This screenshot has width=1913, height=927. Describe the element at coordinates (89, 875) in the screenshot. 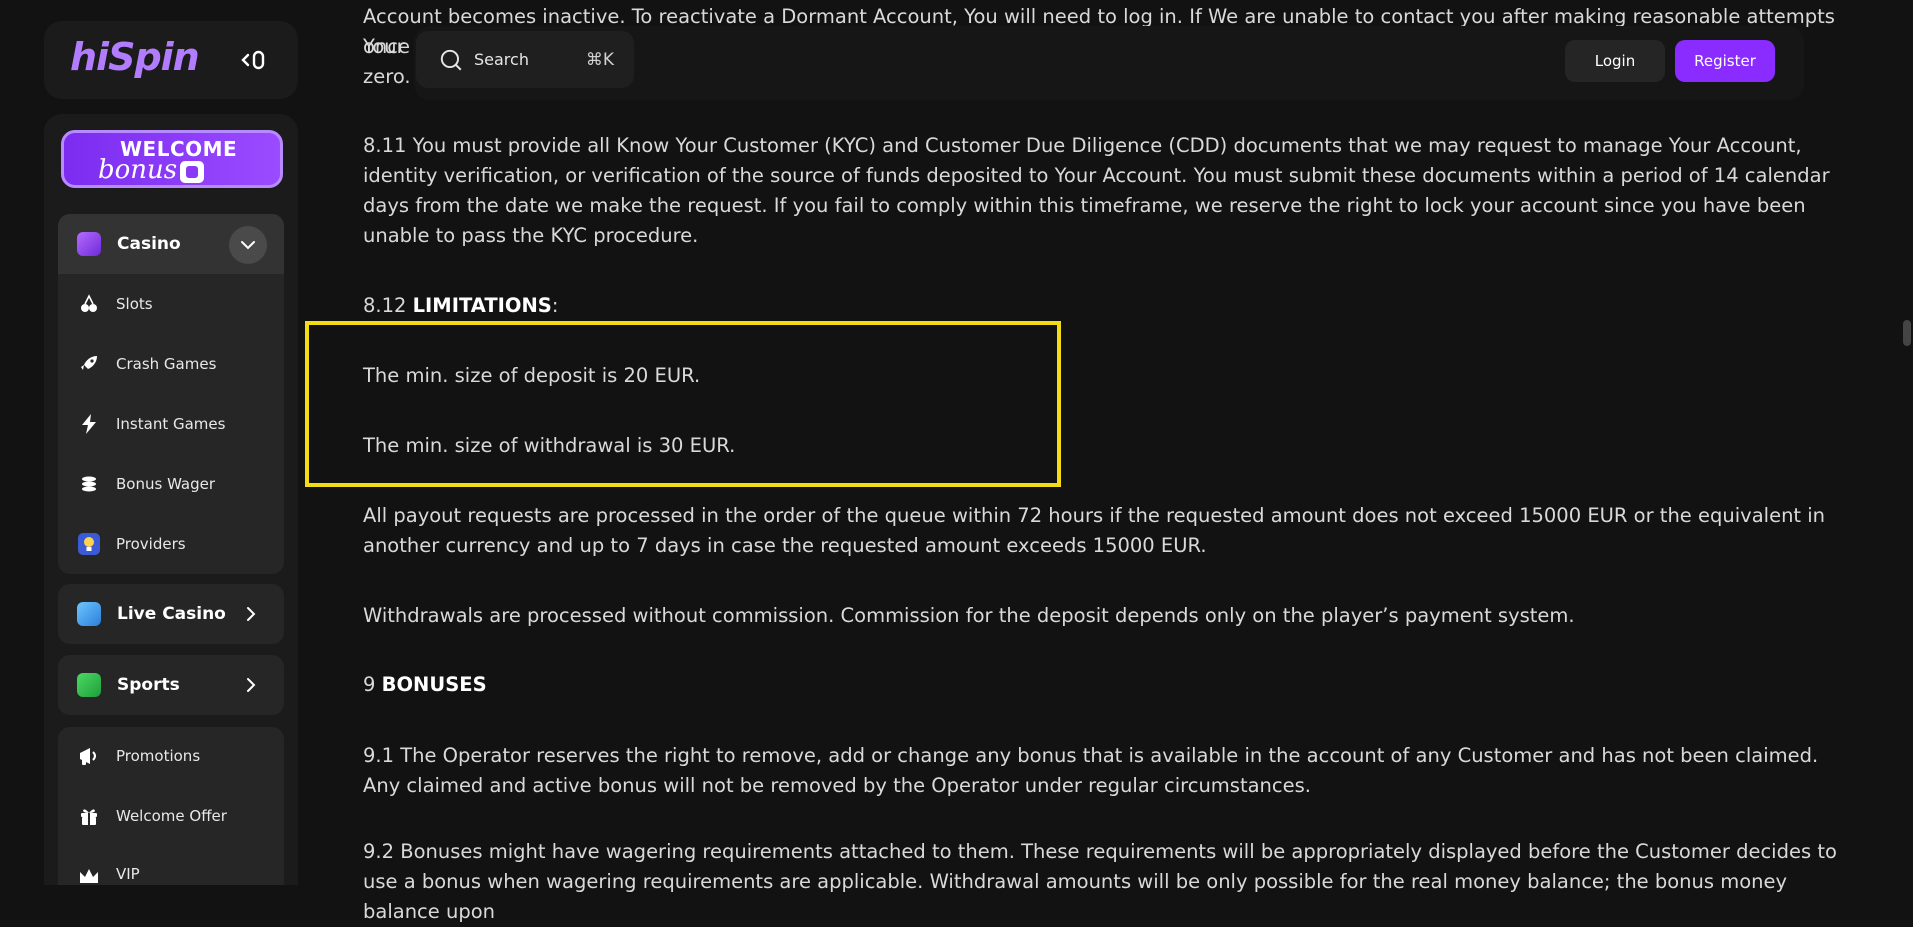

I see `crown-icon` at that location.